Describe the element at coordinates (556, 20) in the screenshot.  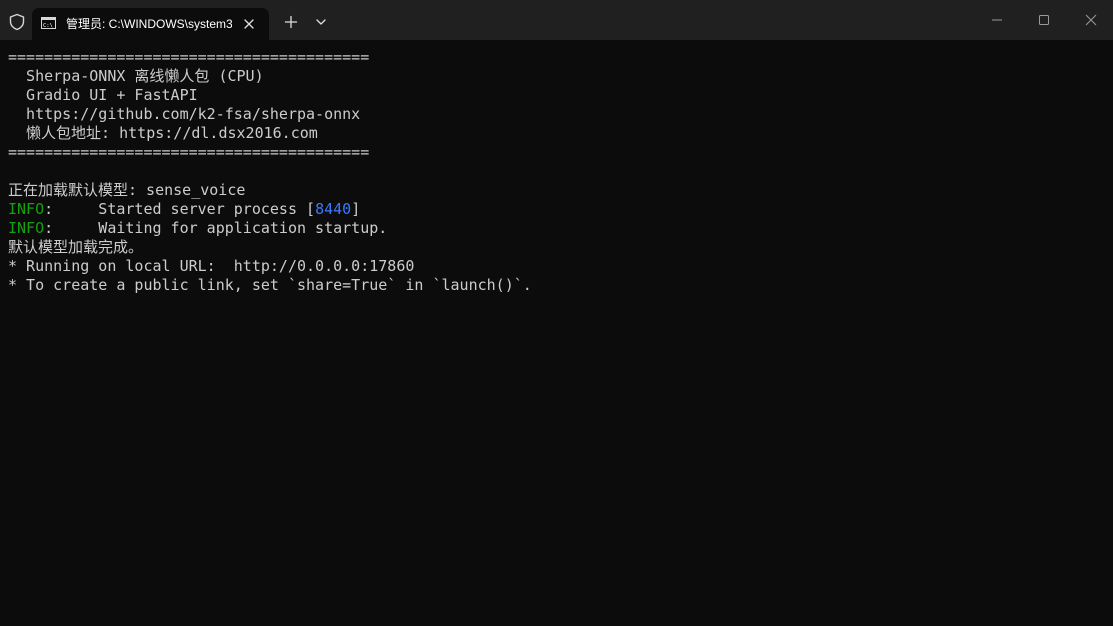
I see `title-bar: C:\ 管理员: C:\WINDOWS\system32\cmd.exe` at that location.